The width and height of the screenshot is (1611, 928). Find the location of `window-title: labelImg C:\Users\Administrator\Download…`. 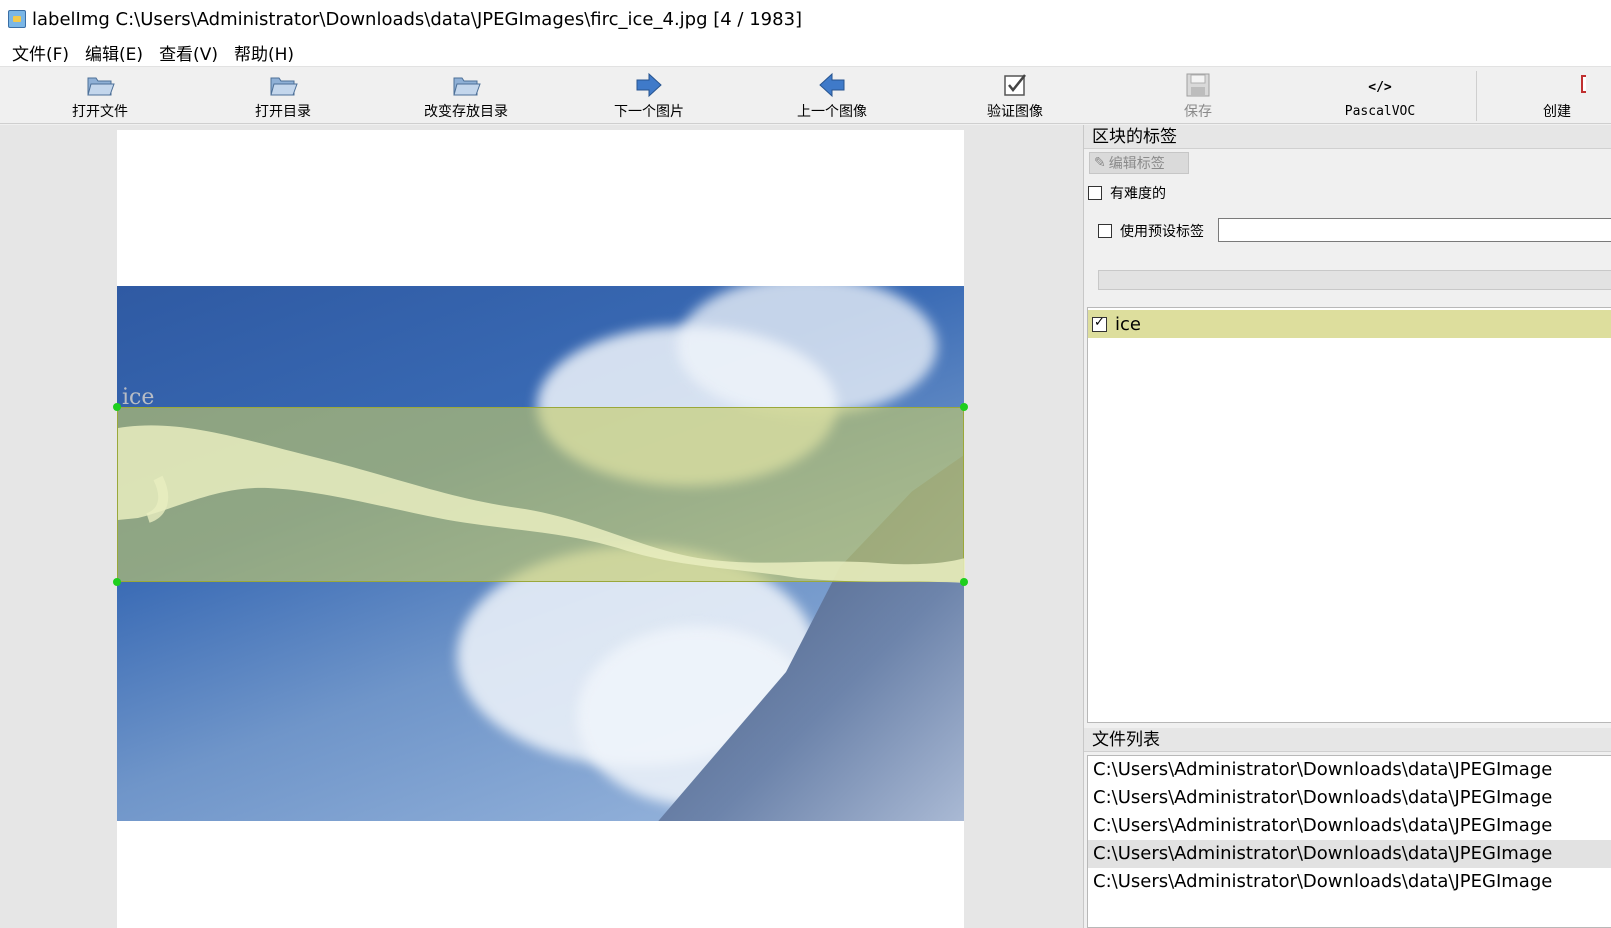

window-title: labelImg C:\Users\Administrator\Download… is located at coordinates (417, 19).